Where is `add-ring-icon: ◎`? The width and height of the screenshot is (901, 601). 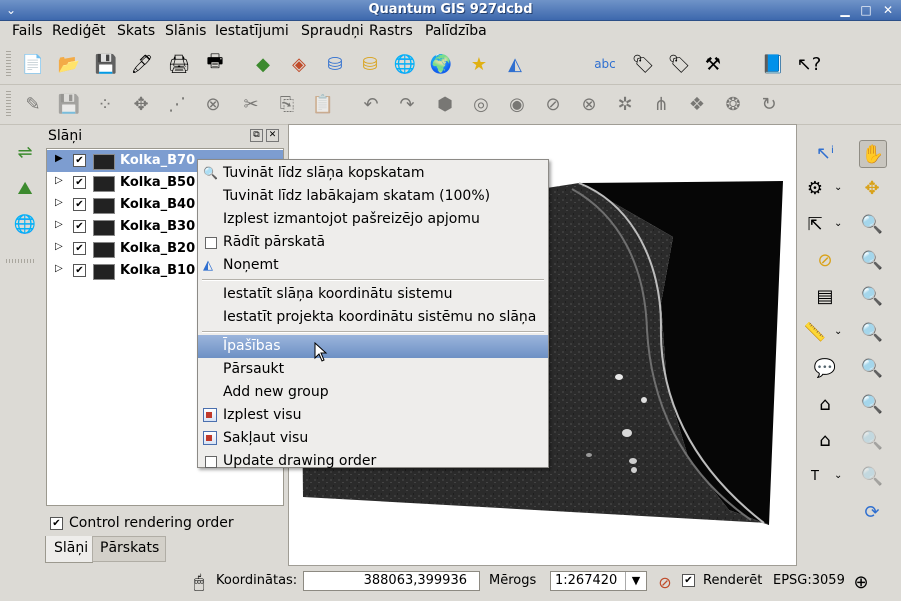 add-ring-icon: ◎ is located at coordinates (481, 104).